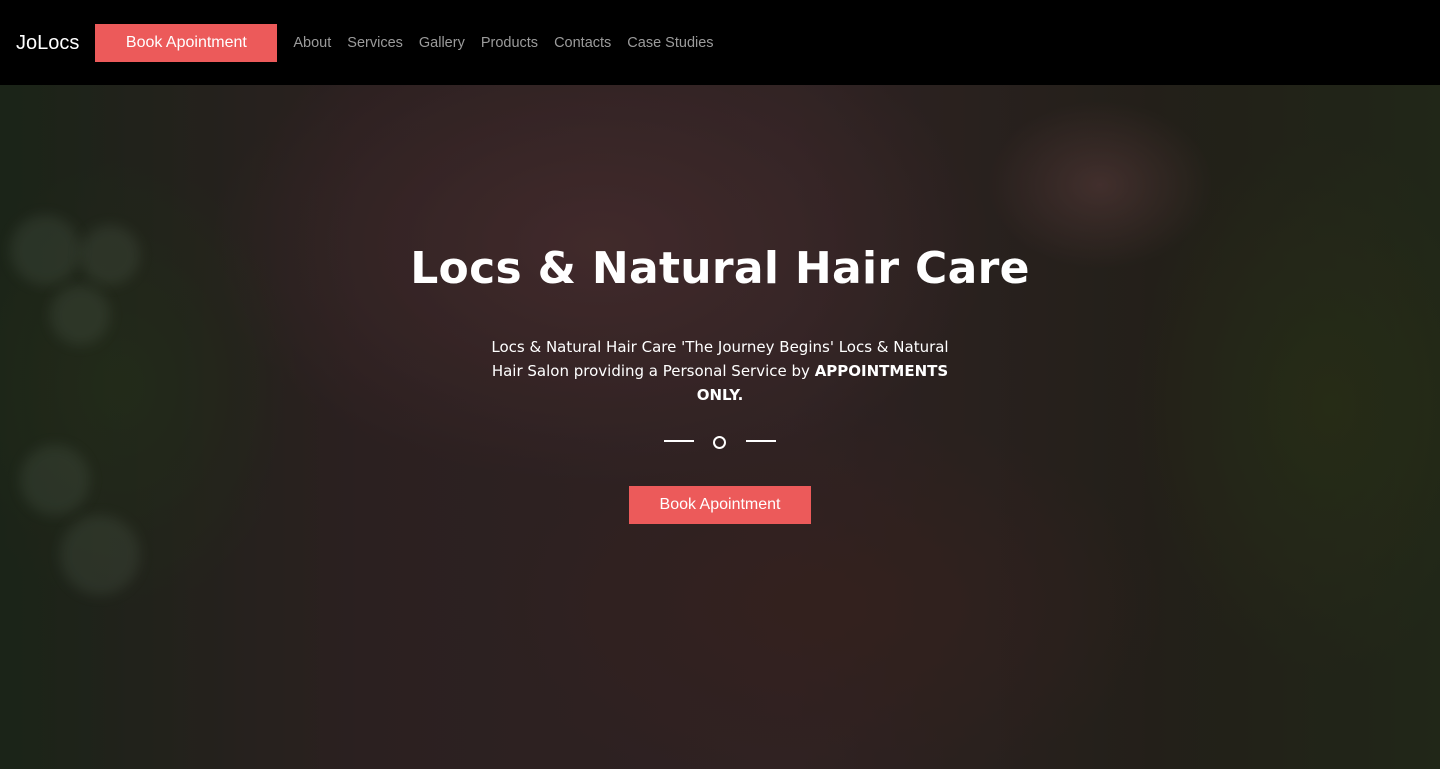 The height and width of the screenshot is (769, 1440). I want to click on nav-link-gallery: Gallery, so click(442, 43).